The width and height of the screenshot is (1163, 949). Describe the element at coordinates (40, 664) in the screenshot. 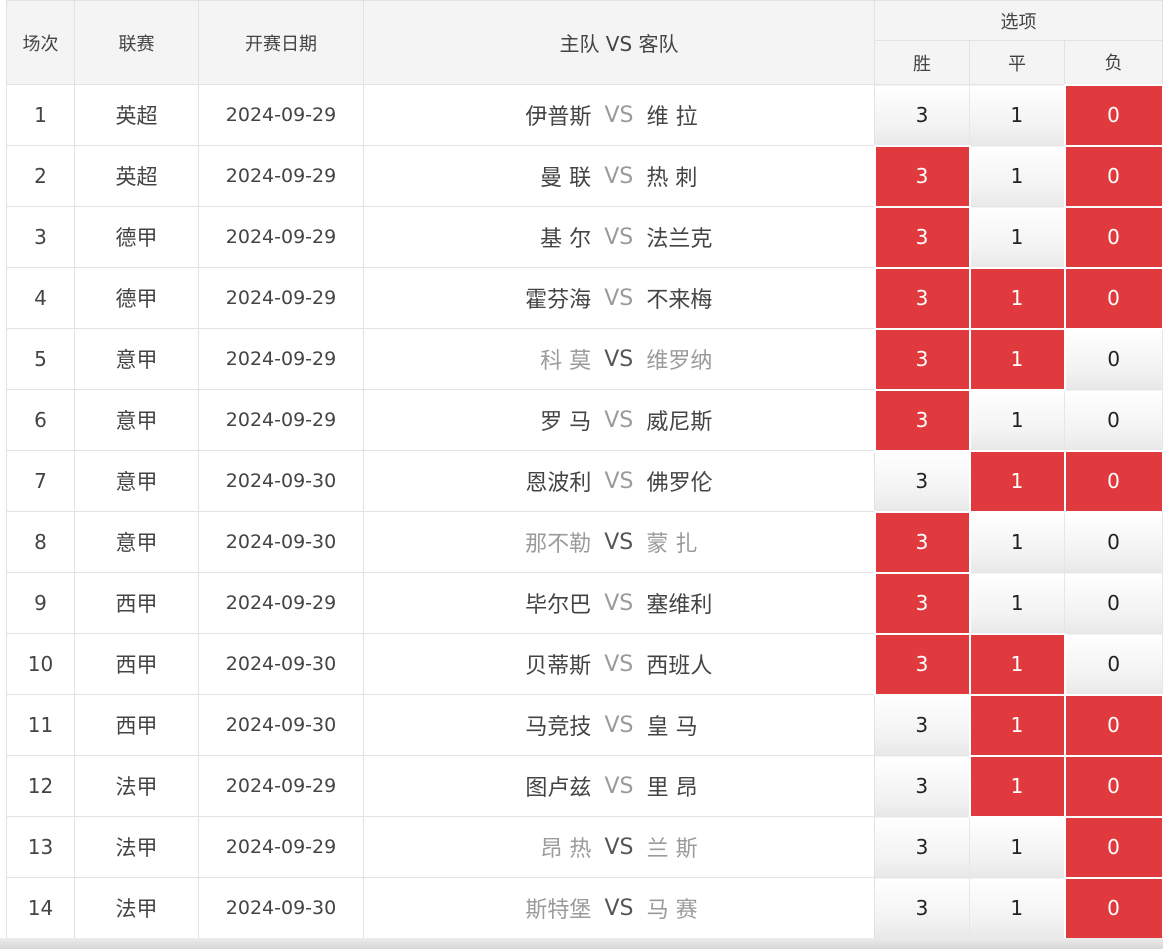

I see `round-number: 10` at that location.